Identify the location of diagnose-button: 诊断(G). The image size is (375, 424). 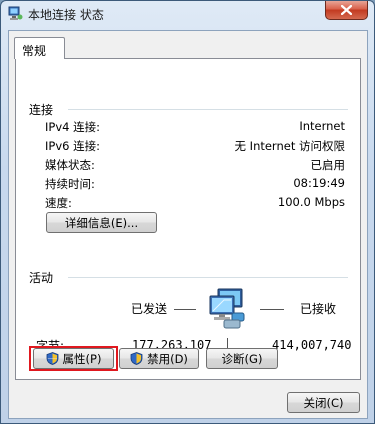
(242, 358).